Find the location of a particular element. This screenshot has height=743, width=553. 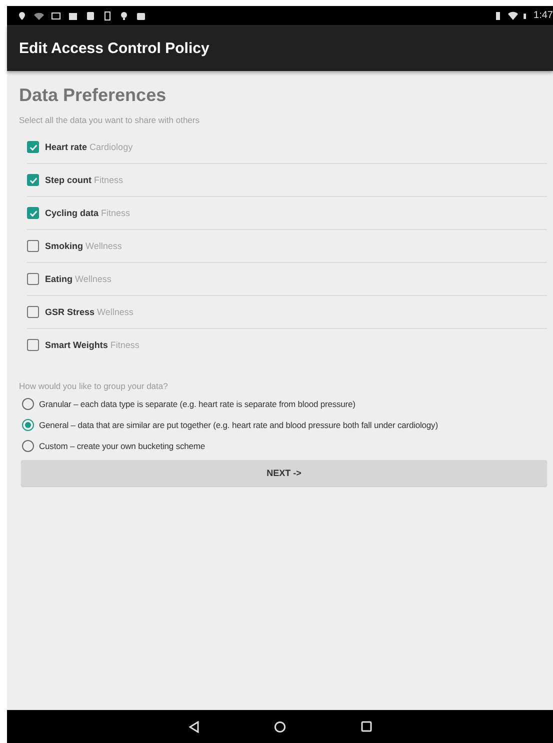

data-item-label: Heart rate Cardiology is located at coordinates (89, 147).